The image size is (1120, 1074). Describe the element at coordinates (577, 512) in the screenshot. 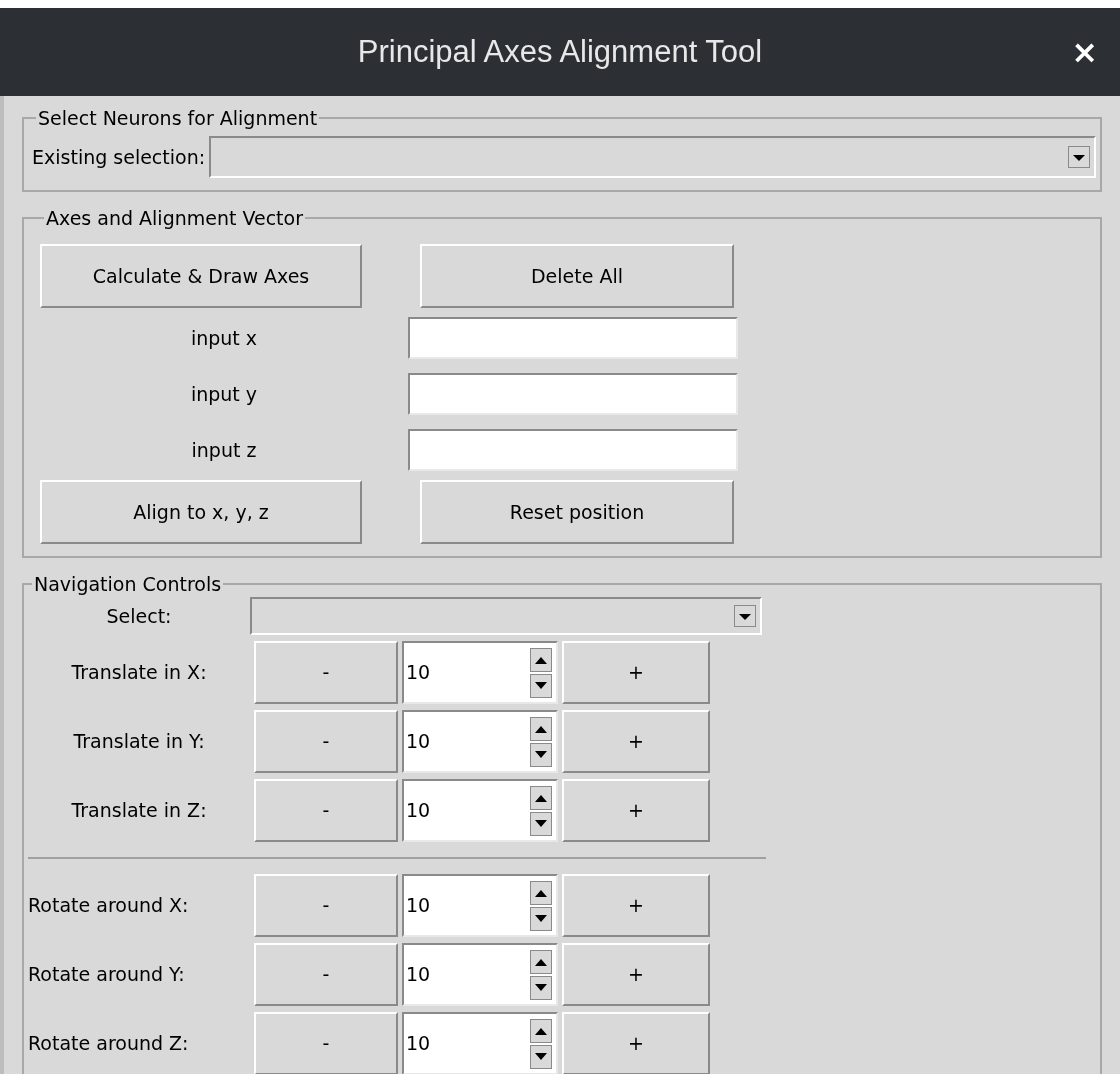

I see `action-button: Reset position` at that location.